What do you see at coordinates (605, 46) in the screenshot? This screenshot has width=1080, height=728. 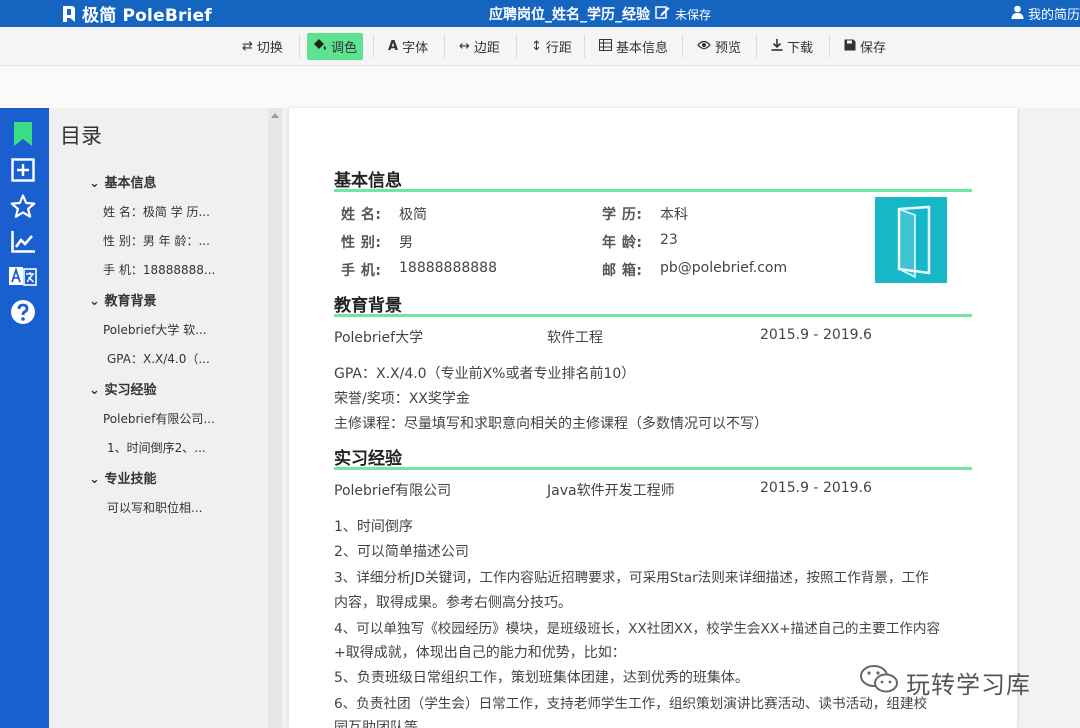 I see `table-icon` at bounding box center [605, 46].